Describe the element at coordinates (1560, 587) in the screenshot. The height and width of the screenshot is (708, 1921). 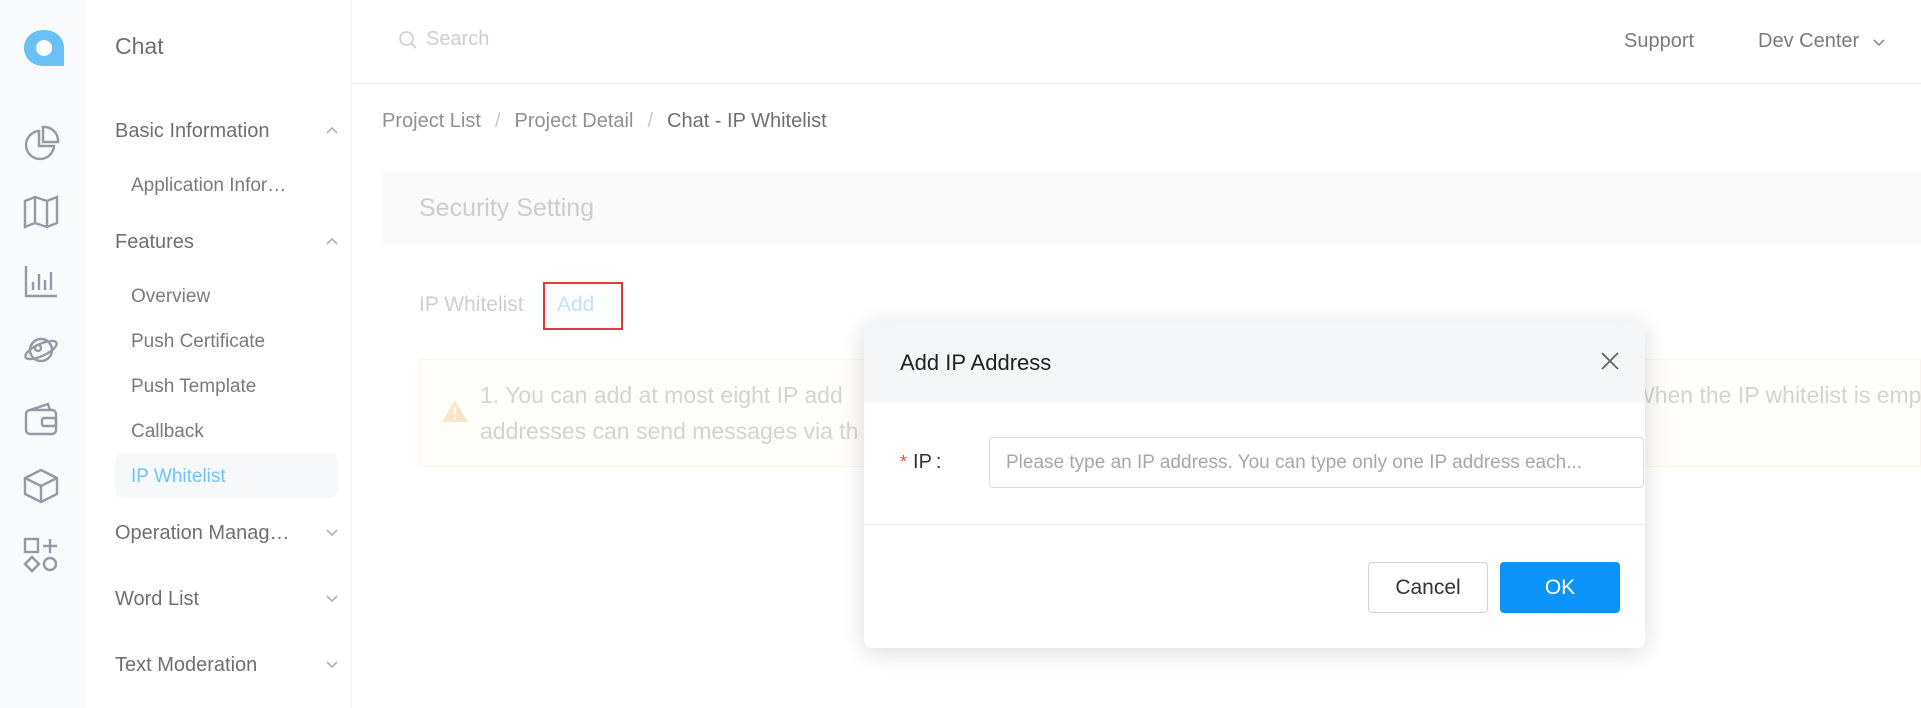
I see `ok-button: OK` at that location.